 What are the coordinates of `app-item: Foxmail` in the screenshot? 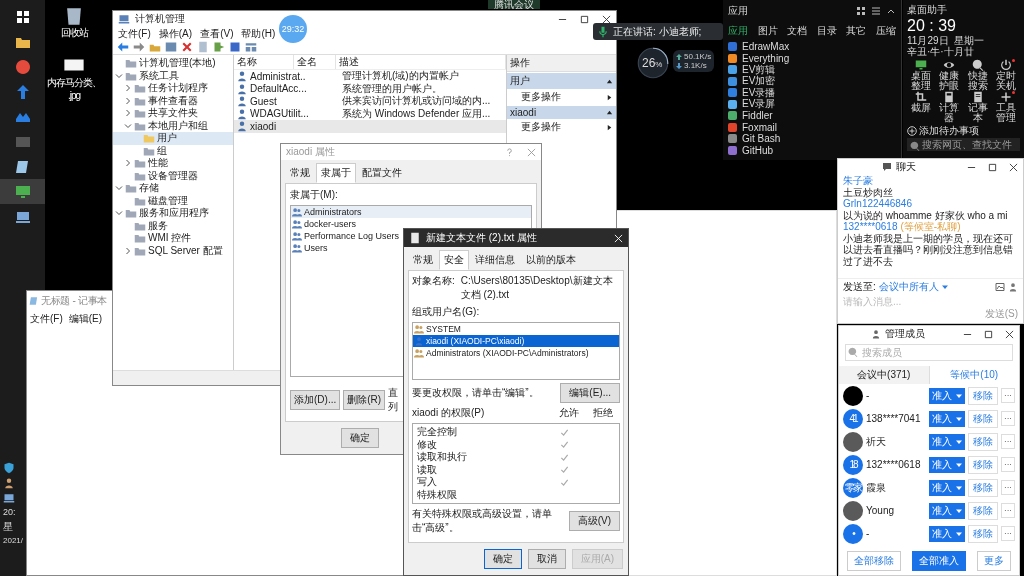 It's located at (812, 127).